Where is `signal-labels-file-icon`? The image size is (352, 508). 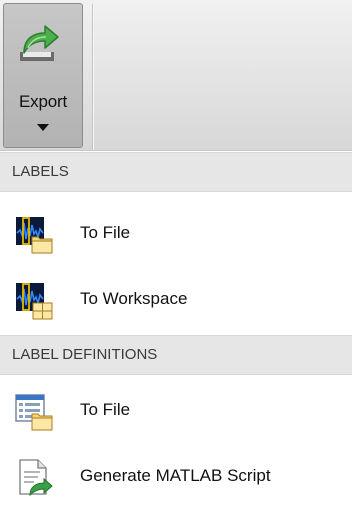
signal-labels-file-icon is located at coordinates (34, 235).